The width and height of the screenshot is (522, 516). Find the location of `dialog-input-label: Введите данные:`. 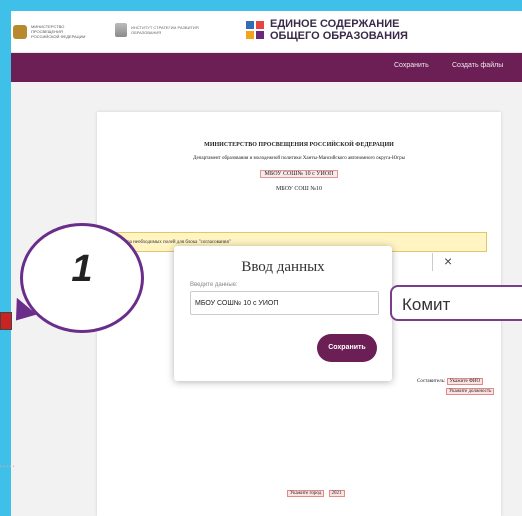

dialog-input-label: Введите данные: is located at coordinates (214, 285).